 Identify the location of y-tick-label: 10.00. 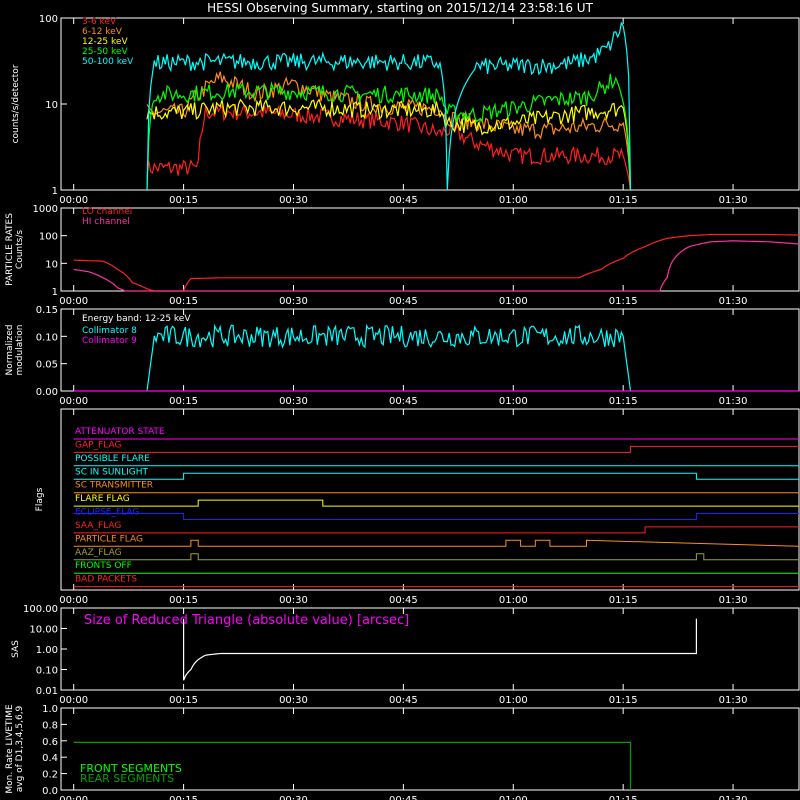
(43, 630).